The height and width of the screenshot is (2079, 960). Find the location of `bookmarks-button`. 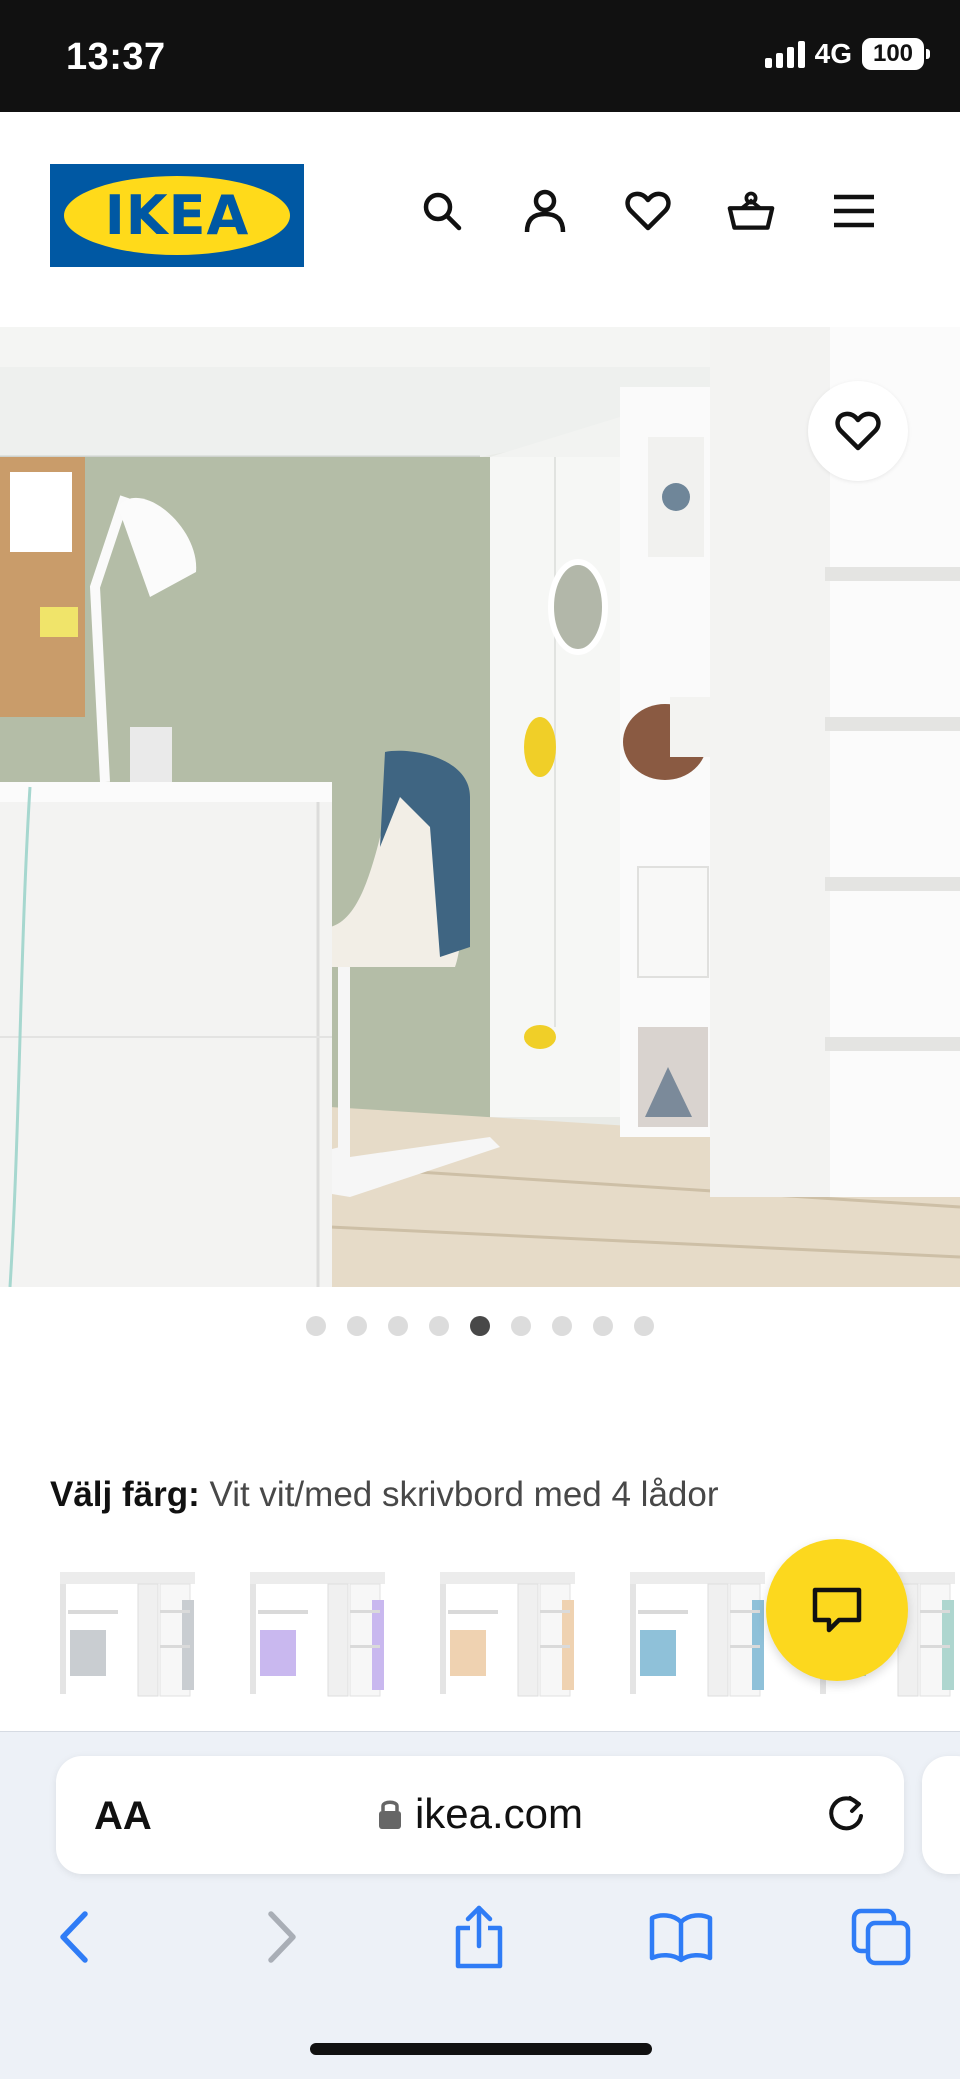

bookmarks-button is located at coordinates (681, 1937).